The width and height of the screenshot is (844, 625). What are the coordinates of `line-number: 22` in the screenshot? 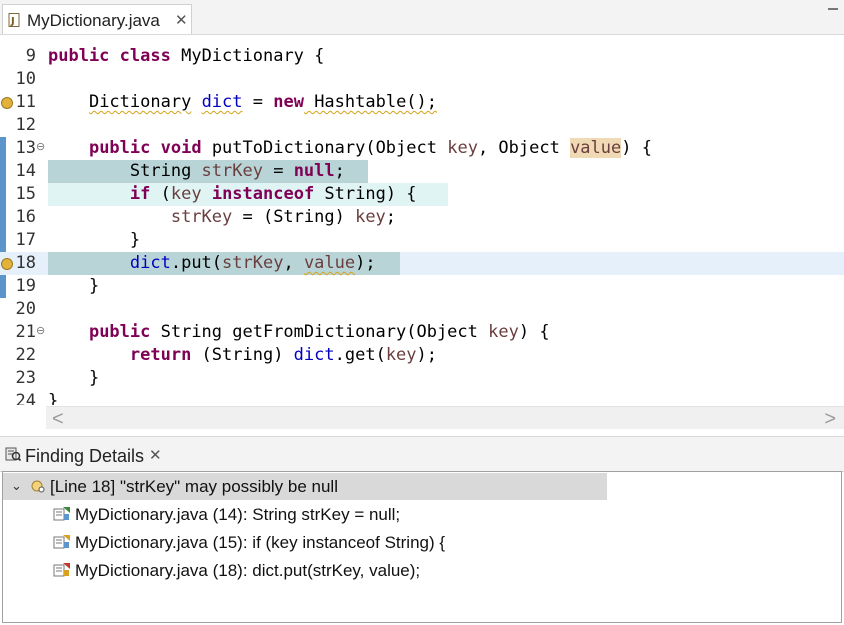 It's located at (25, 355).